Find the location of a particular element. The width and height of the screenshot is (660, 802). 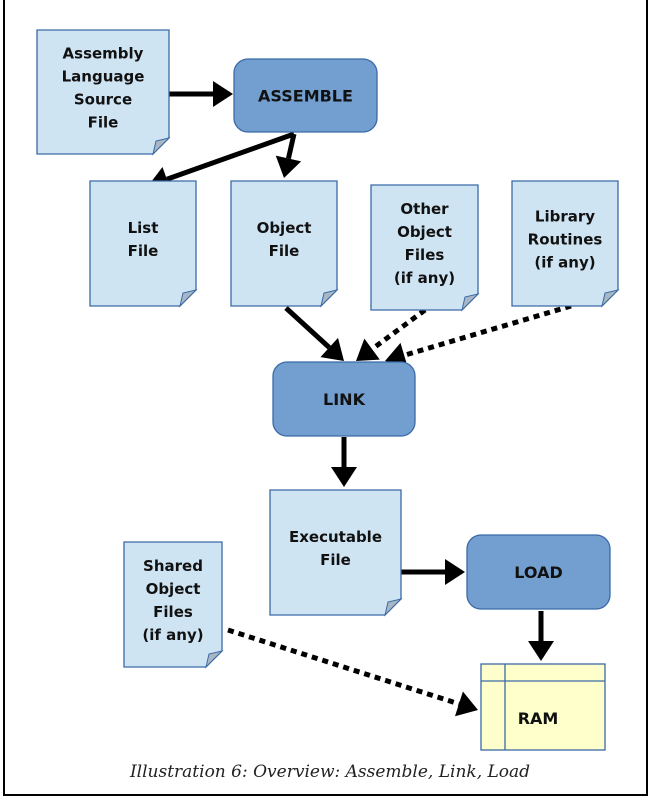

document-object-file: Object File is located at coordinates (284, 244).